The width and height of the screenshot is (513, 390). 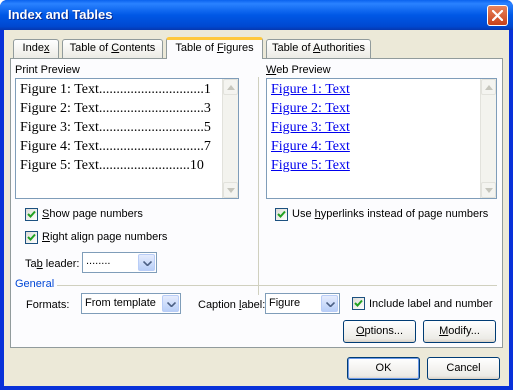 What do you see at coordinates (277, 285) in the screenshot?
I see `general-separator` at bounding box center [277, 285].